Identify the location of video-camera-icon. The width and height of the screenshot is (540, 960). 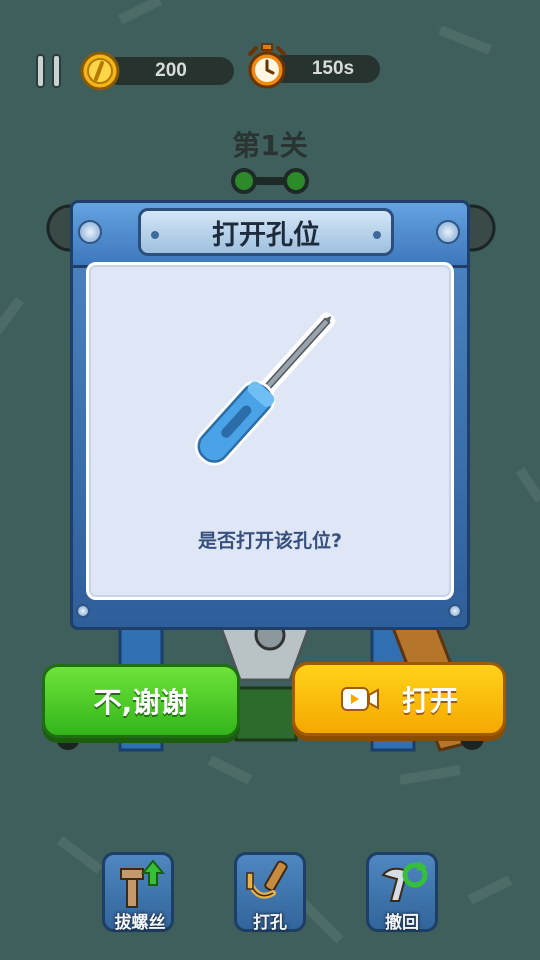
(359, 699).